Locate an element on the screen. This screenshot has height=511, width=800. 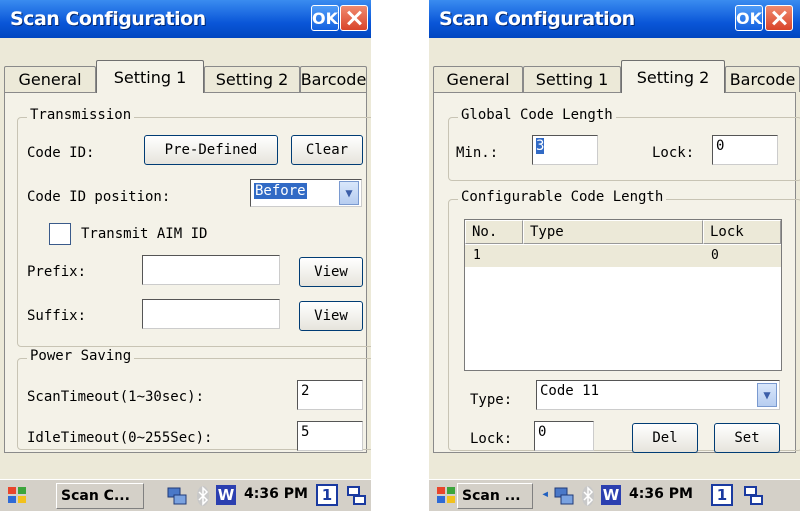
min-label: Min.: is located at coordinates (477, 153).